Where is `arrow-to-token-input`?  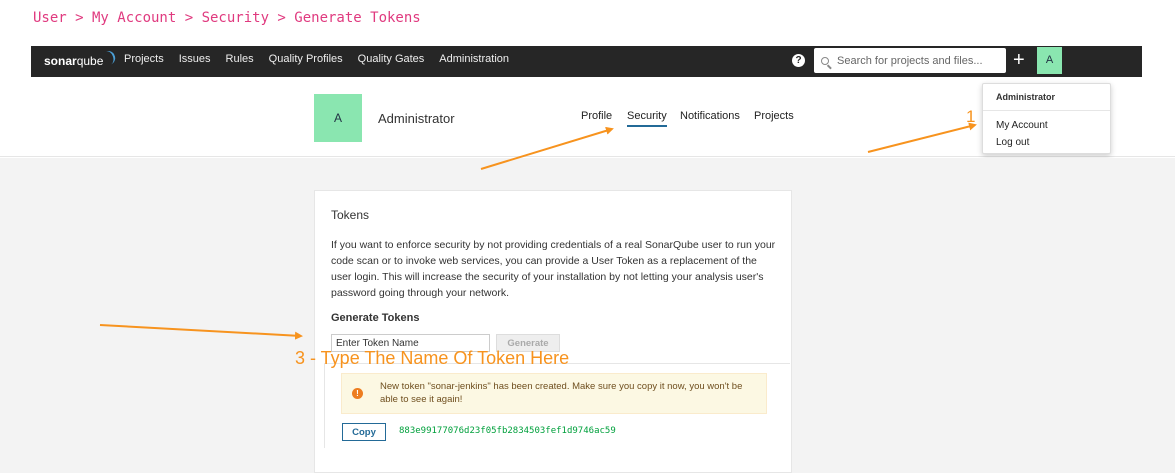 arrow-to-token-input is located at coordinates (201, 332).